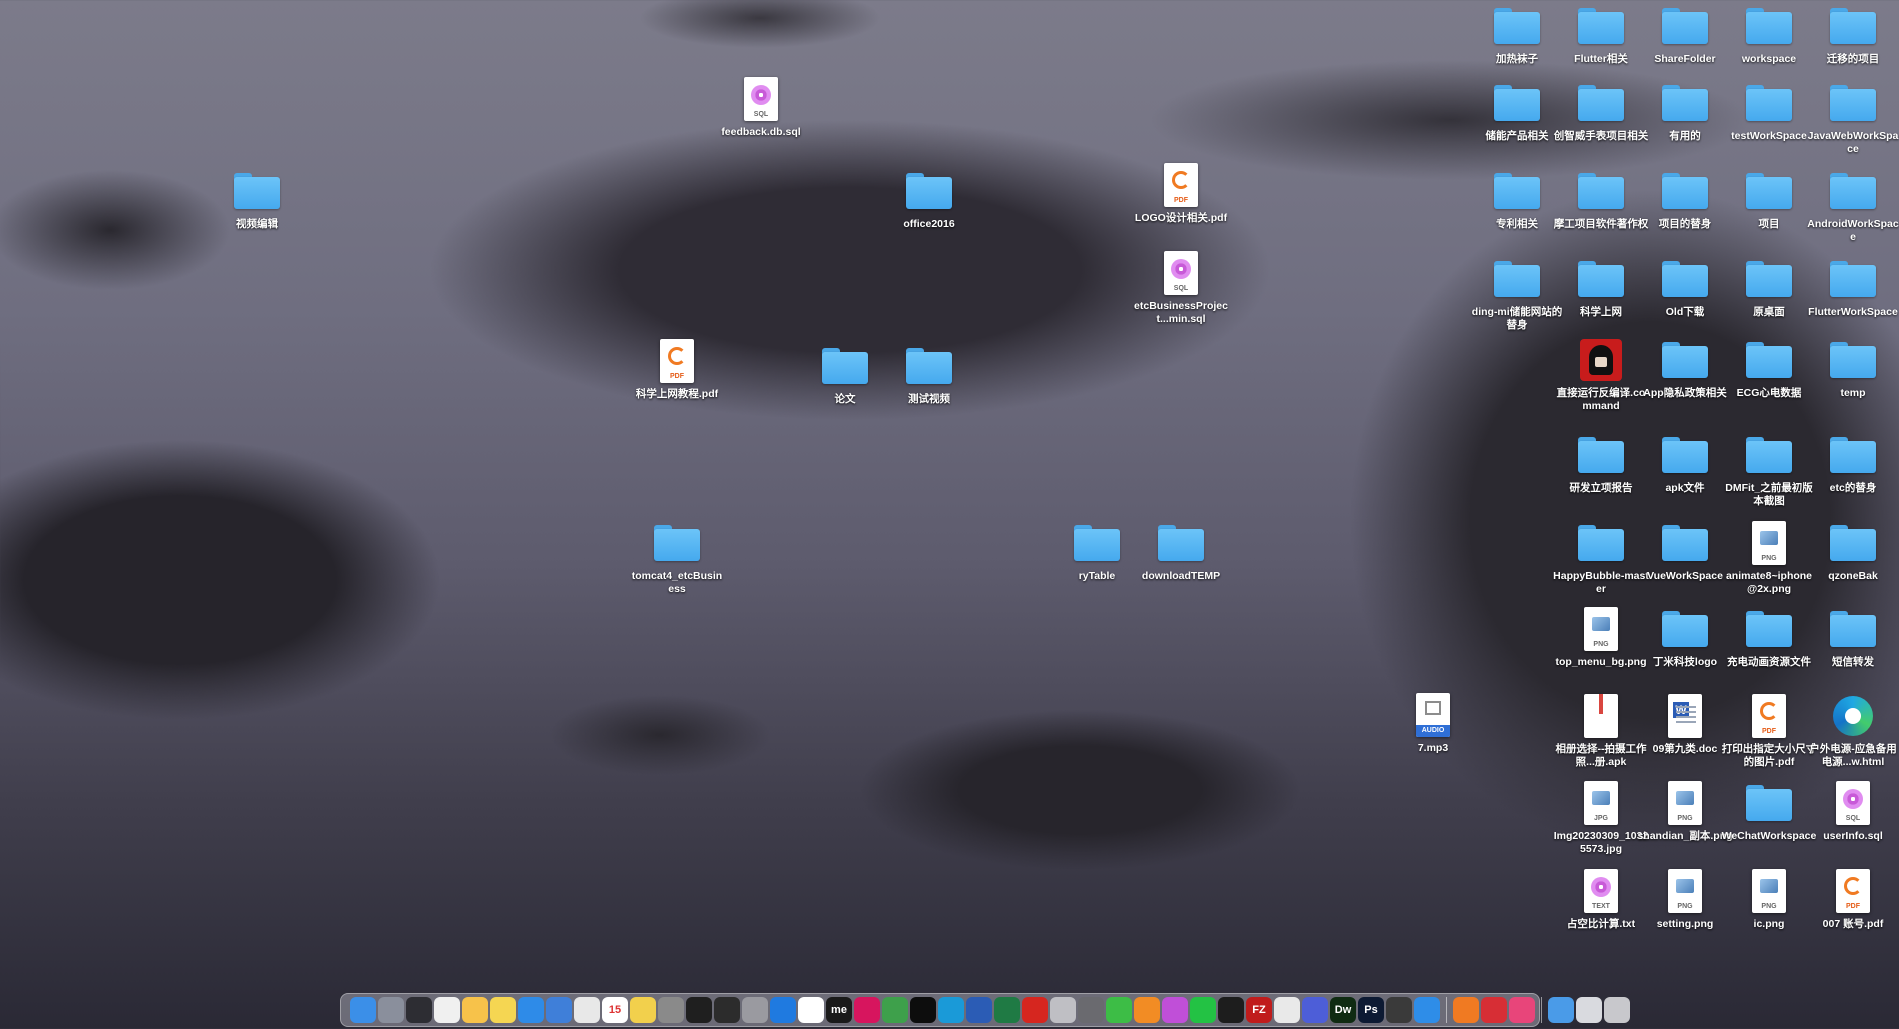  I want to click on android-terminal-icon, so click(727, 1010).